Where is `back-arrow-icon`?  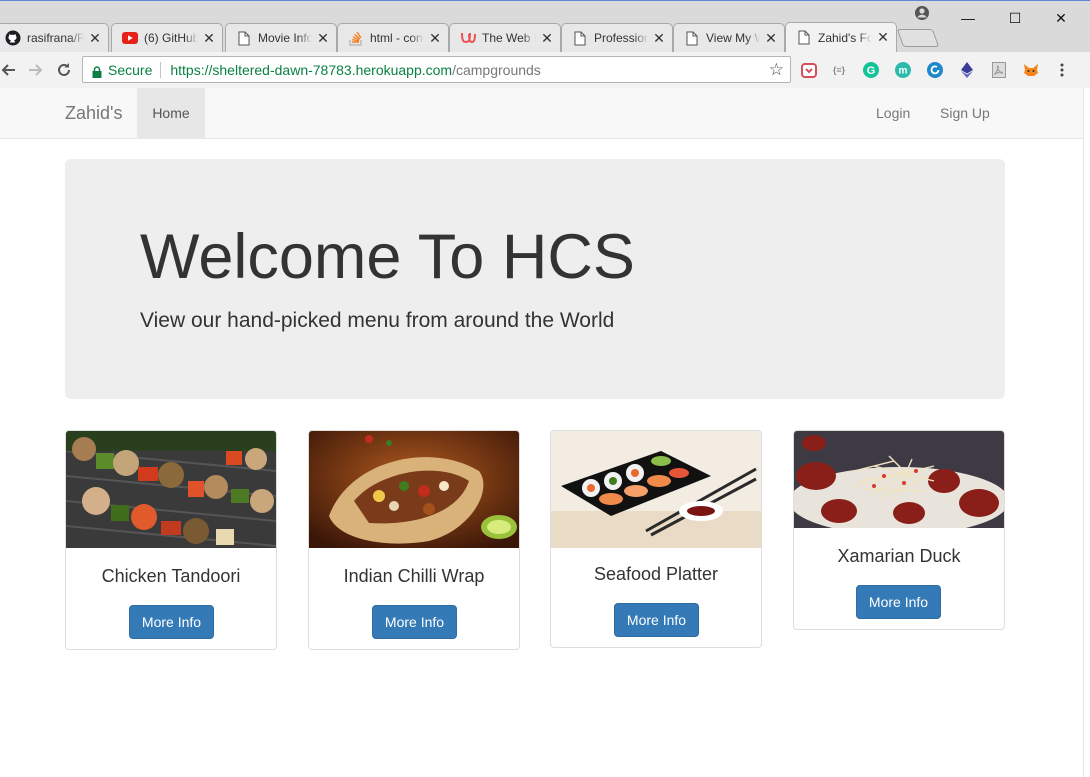 back-arrow-icon is located at coordinates (8, 70).